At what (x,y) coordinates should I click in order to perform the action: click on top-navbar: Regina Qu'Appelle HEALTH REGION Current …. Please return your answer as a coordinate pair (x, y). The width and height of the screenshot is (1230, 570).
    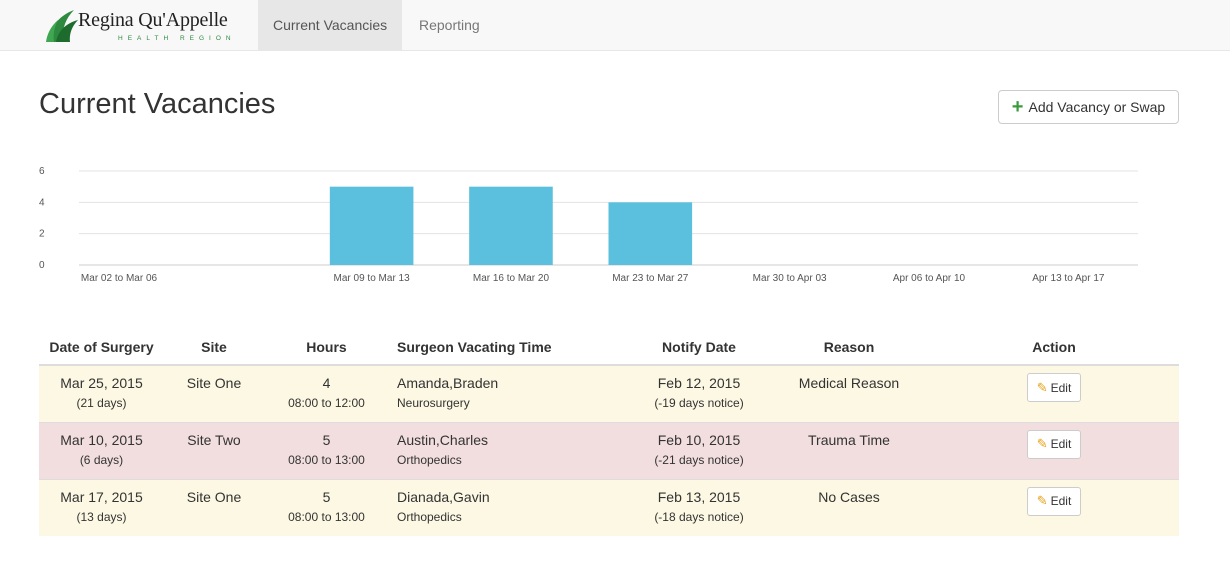
    Looking at the image, I should click on (615, 25).